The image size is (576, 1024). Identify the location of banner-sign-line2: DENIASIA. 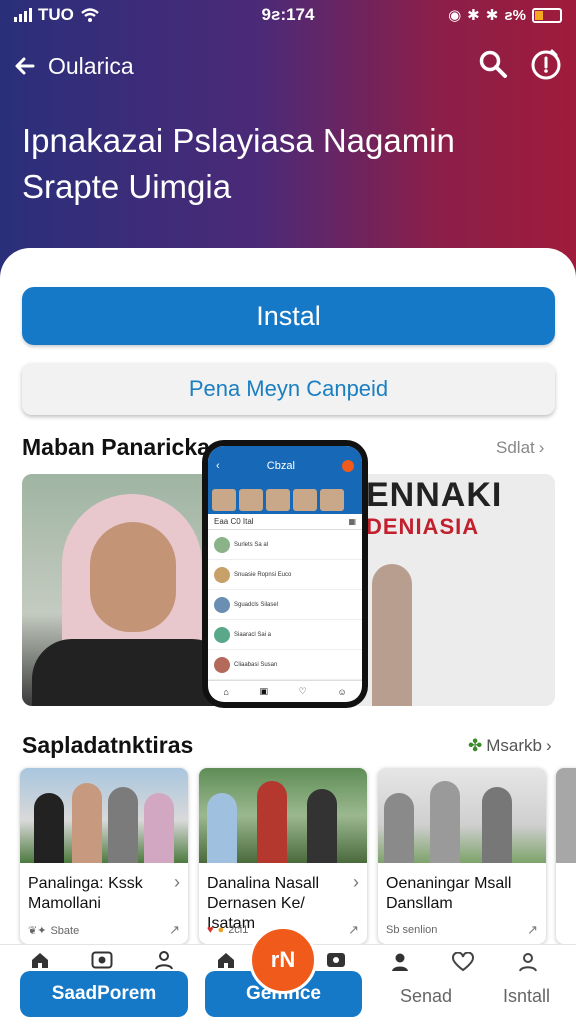
(423, 526).